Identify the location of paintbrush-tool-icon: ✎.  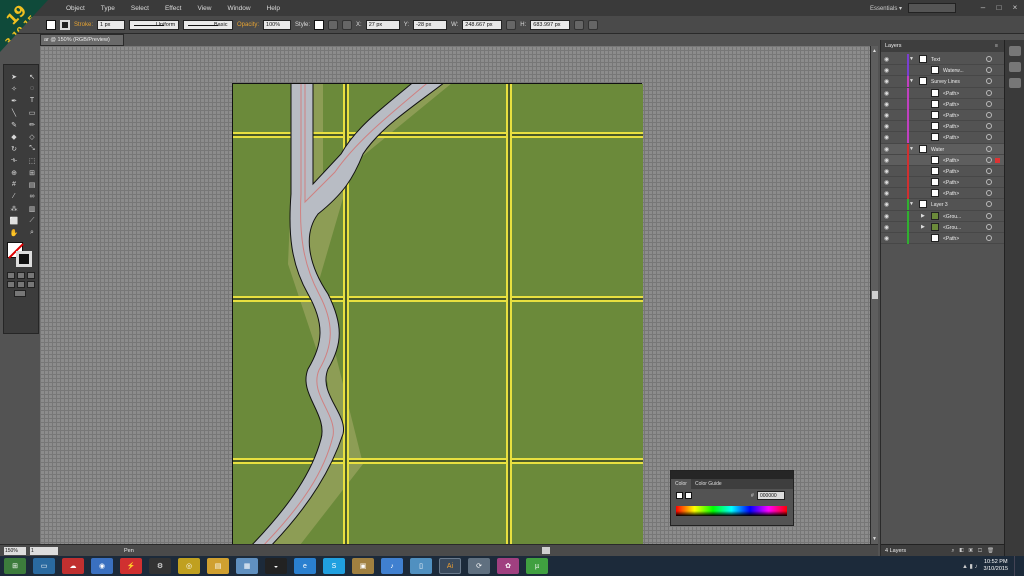
(14, 124).